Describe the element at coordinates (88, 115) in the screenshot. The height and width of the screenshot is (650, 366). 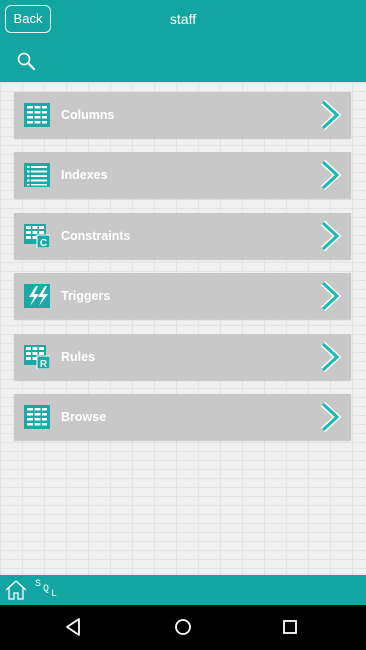
I see `menu-item-label: Columns` at that location.